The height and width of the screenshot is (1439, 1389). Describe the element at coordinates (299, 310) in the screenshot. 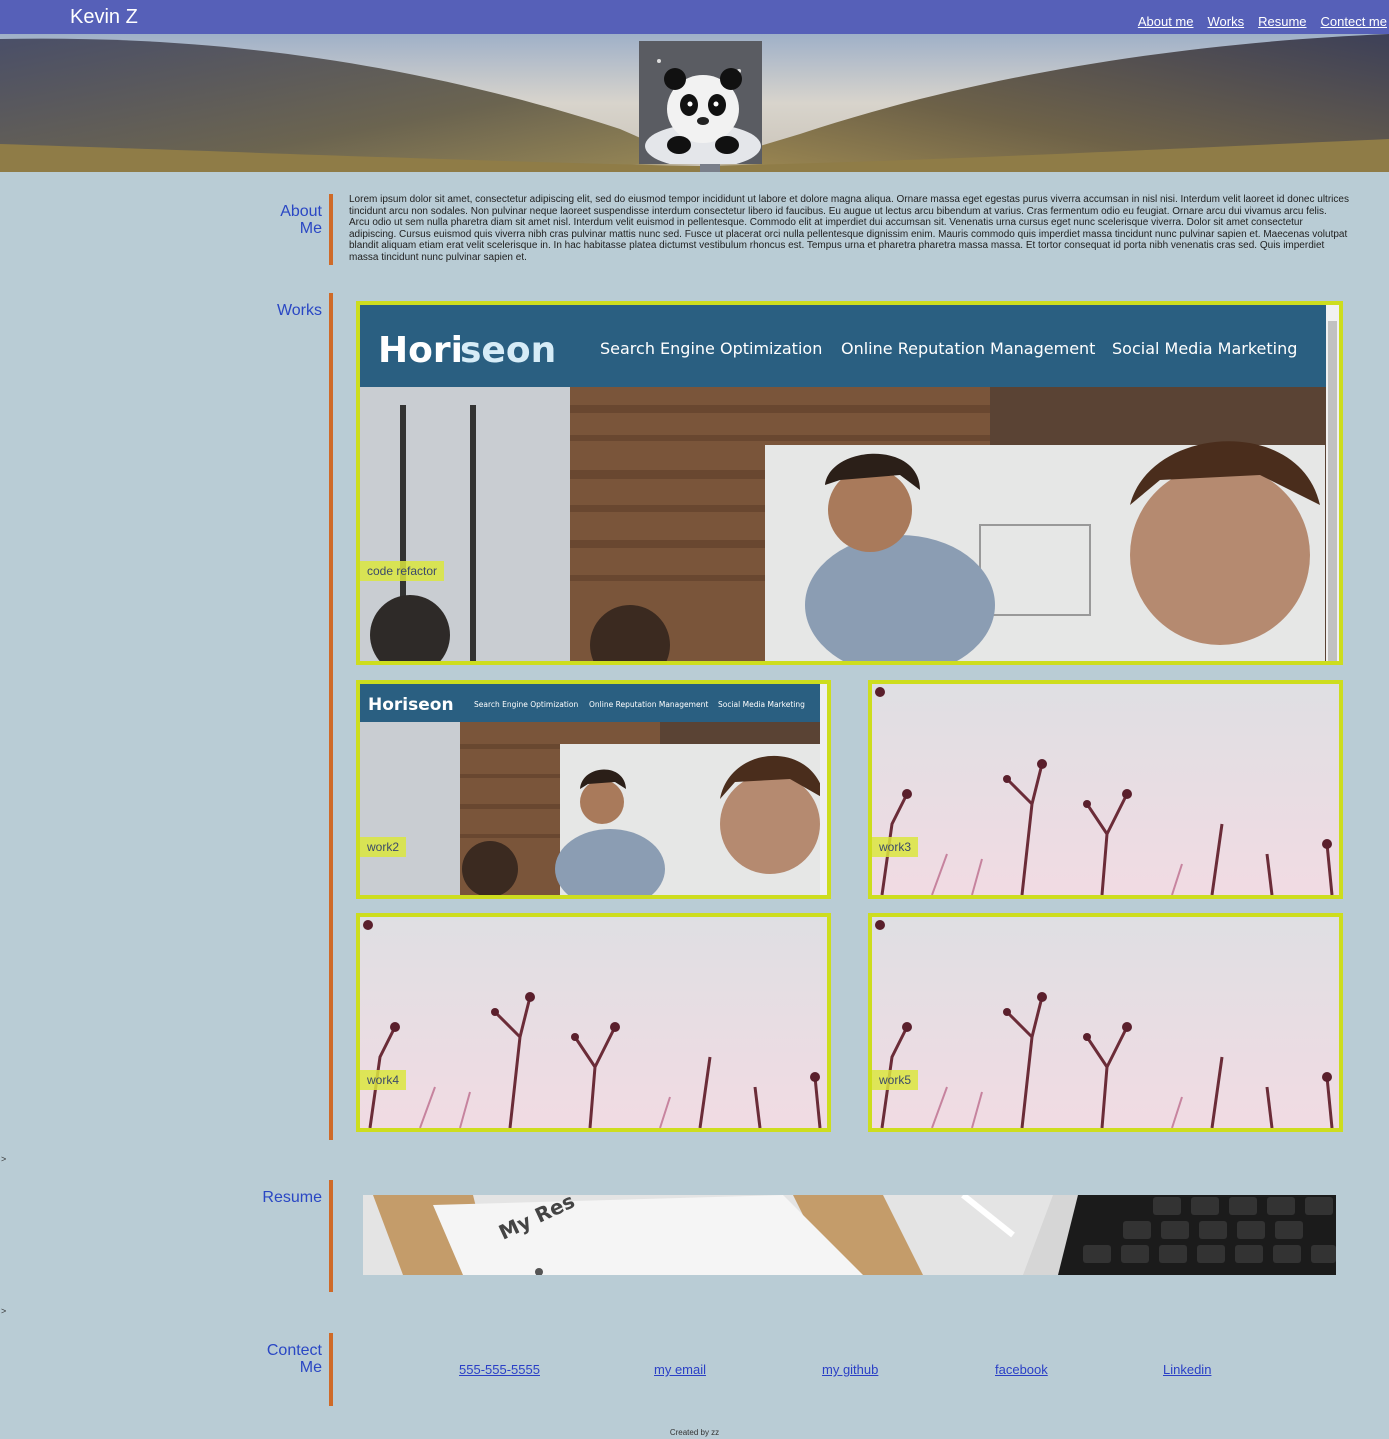

I see `works-heading: Works` at that location.